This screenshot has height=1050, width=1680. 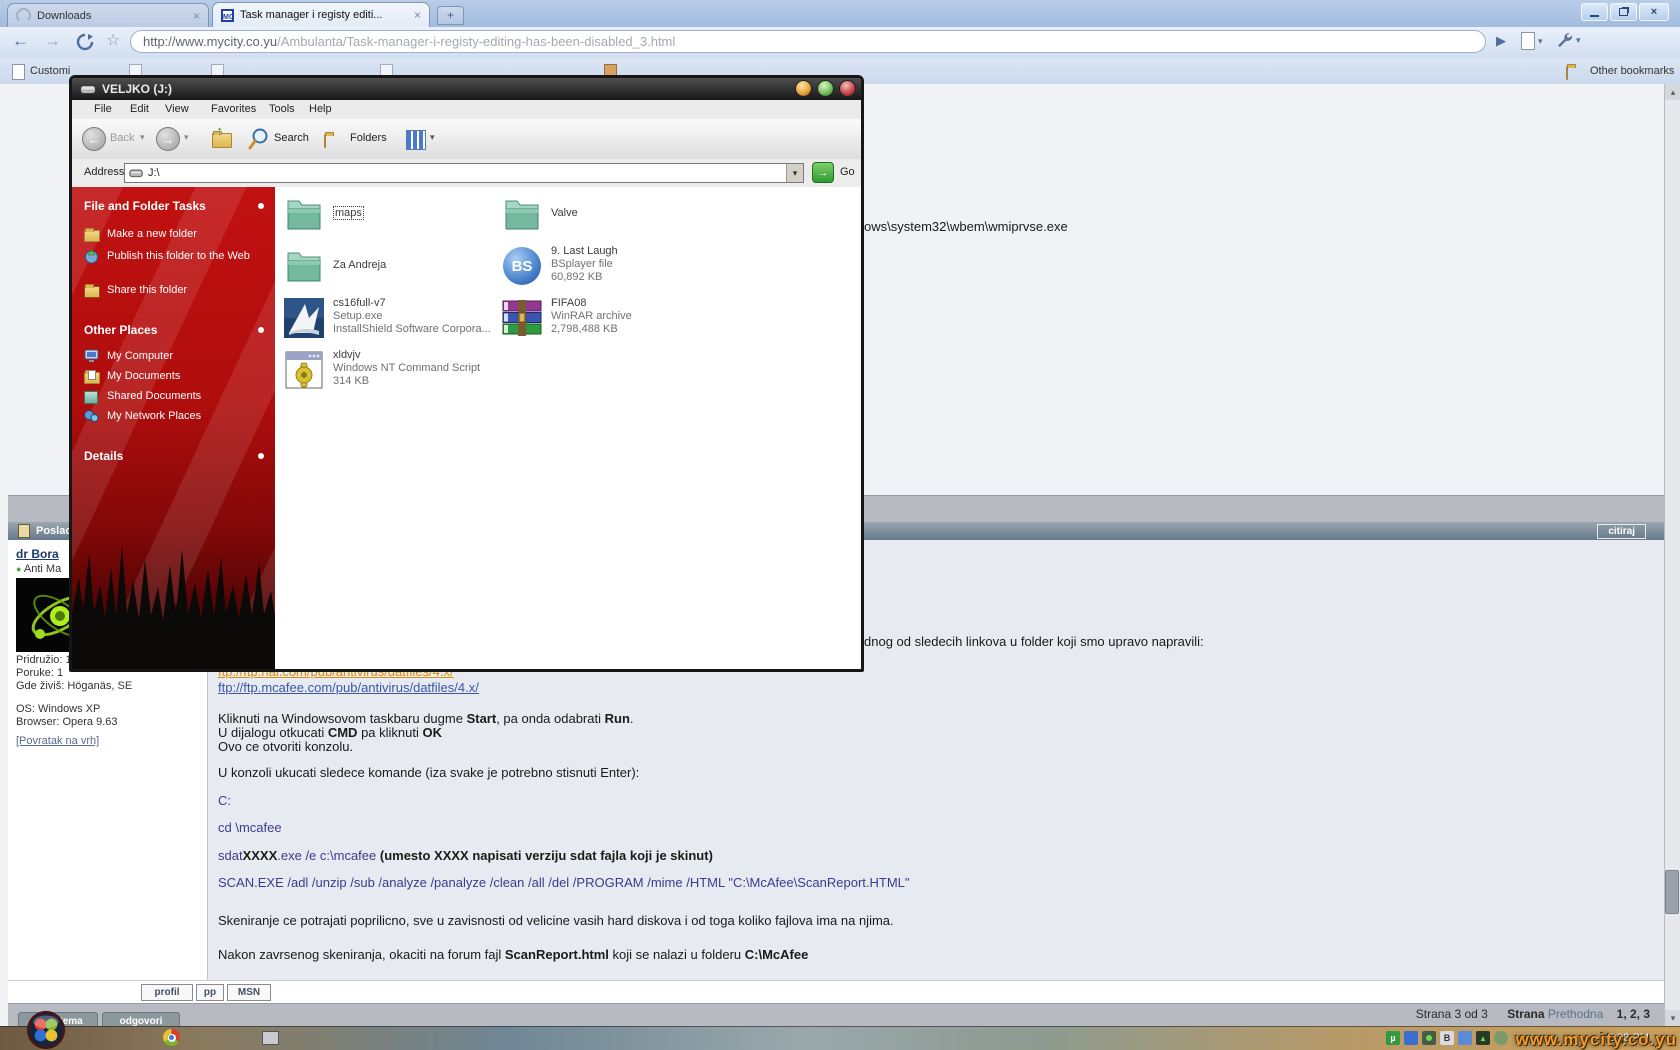 What do you see at coordinates (847, 172) in the screenshot?
I see `go-button-label: Go` at bounding box center [847, 172].